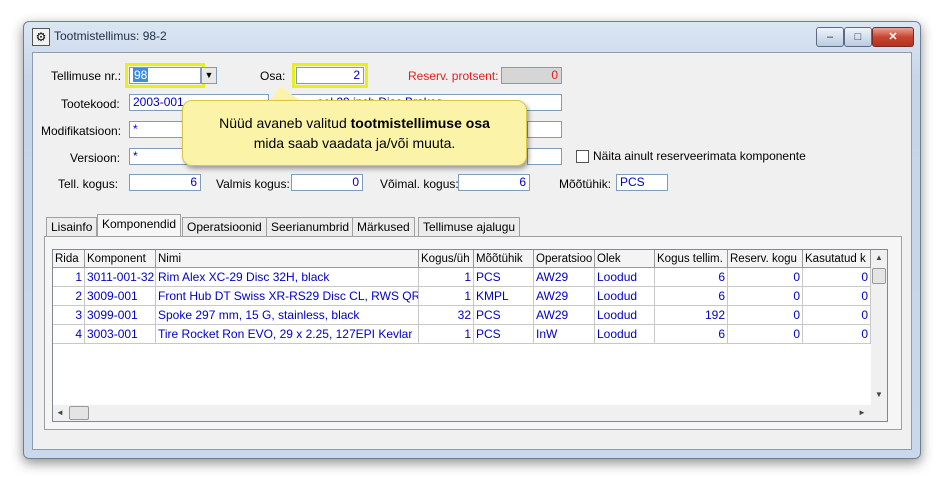 This screenshot has width=942, height=479. I want to click on part-number-field: 2, so click(330, 75).